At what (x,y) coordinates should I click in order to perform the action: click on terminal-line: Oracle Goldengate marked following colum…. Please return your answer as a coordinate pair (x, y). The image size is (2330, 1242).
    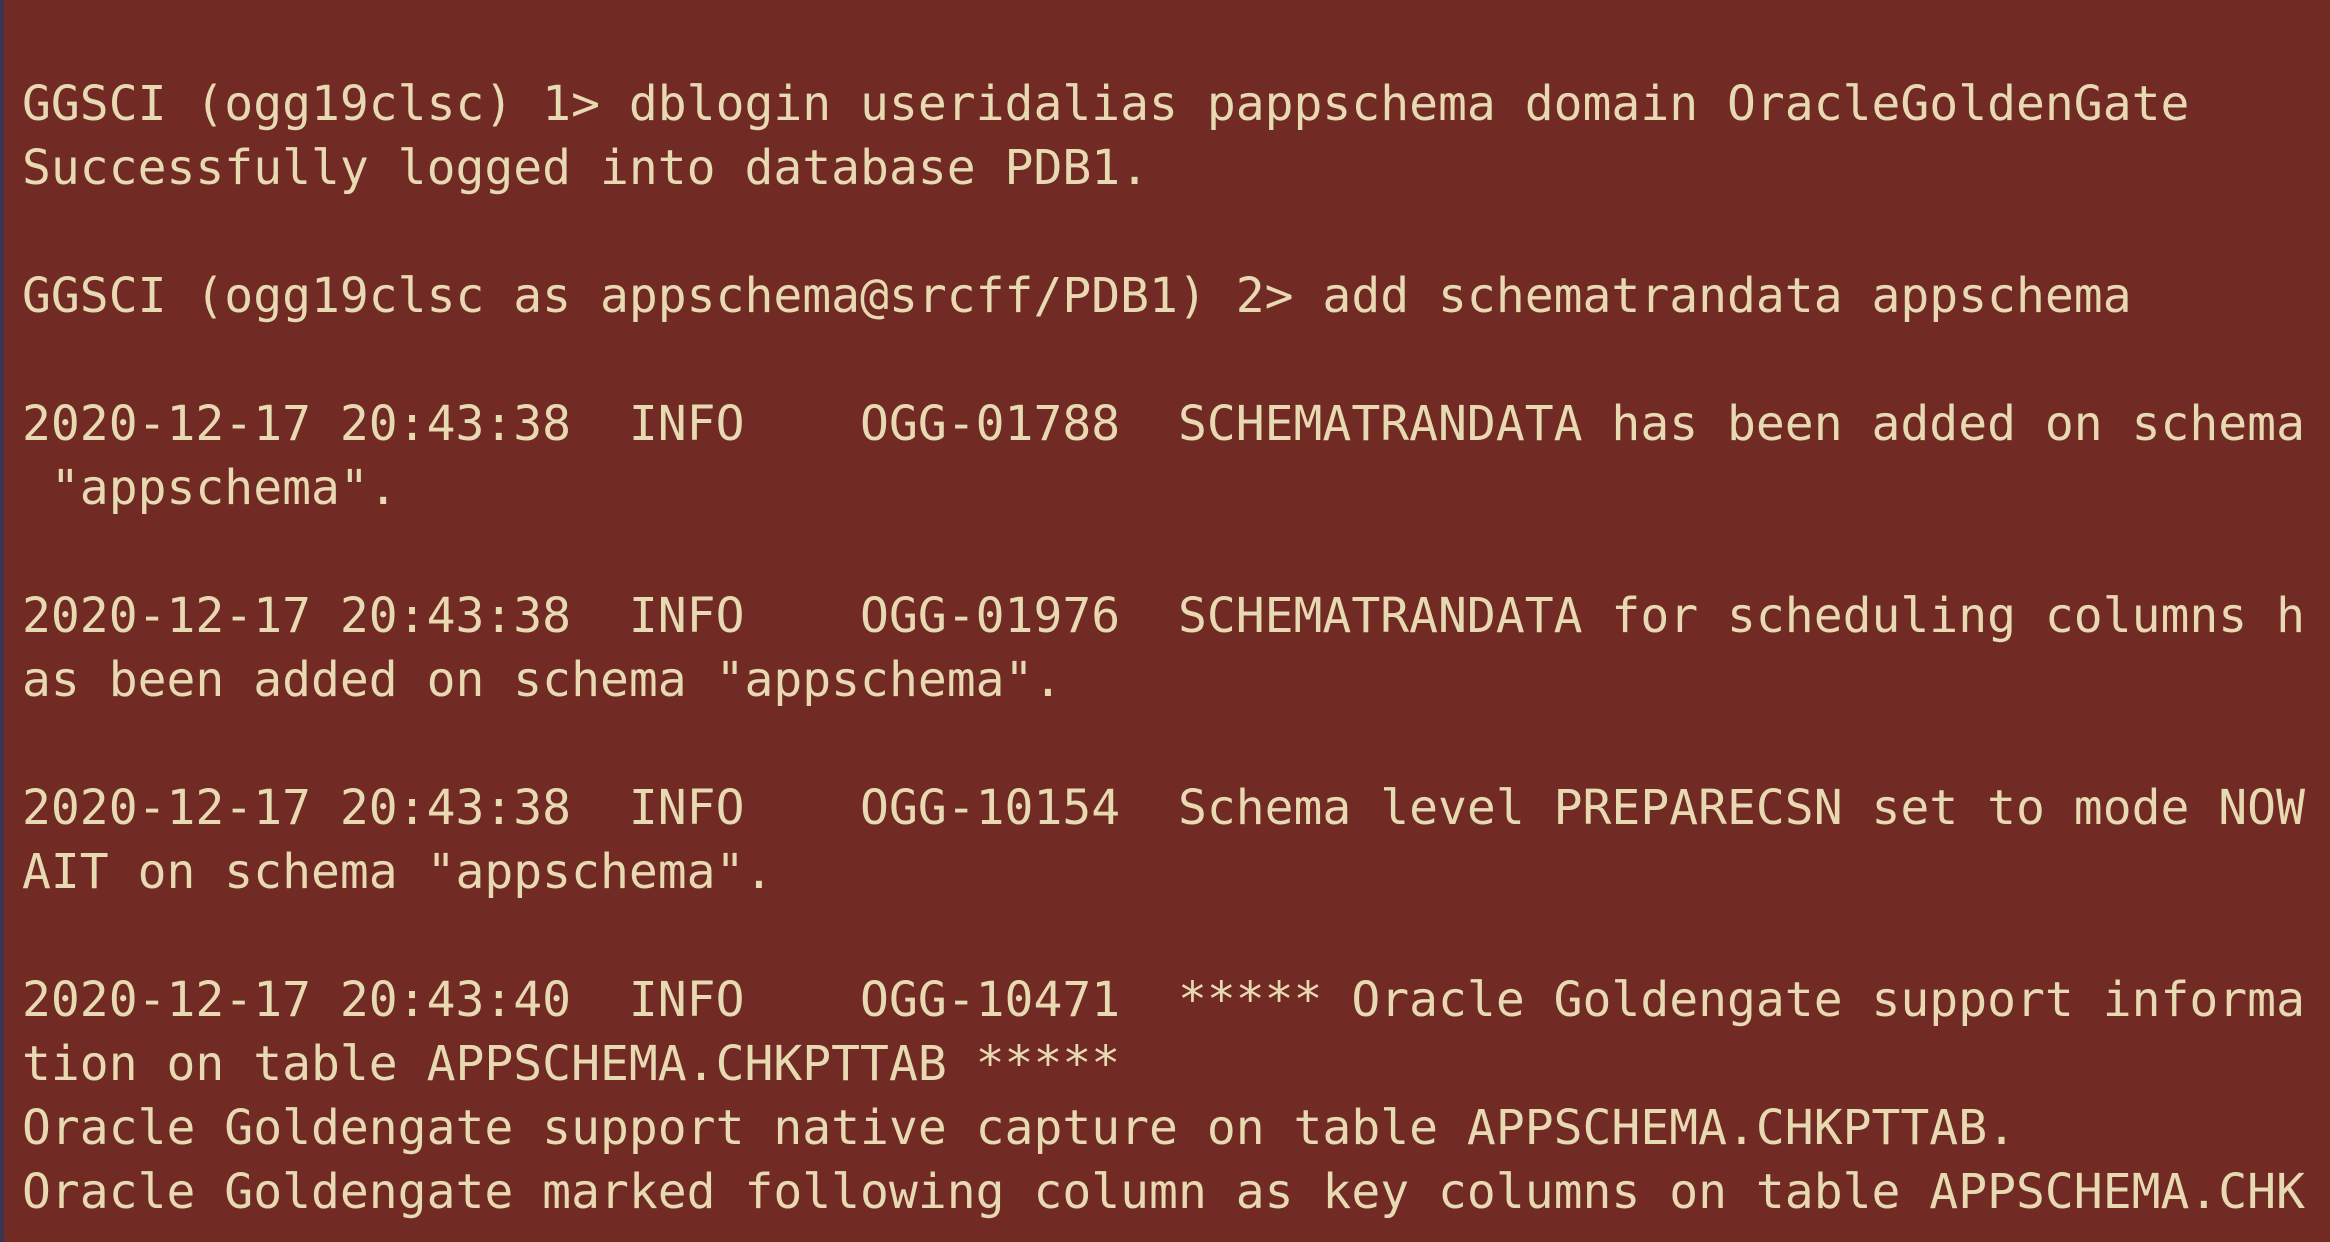
    Looking at the image, I should click on (1163, 1192).